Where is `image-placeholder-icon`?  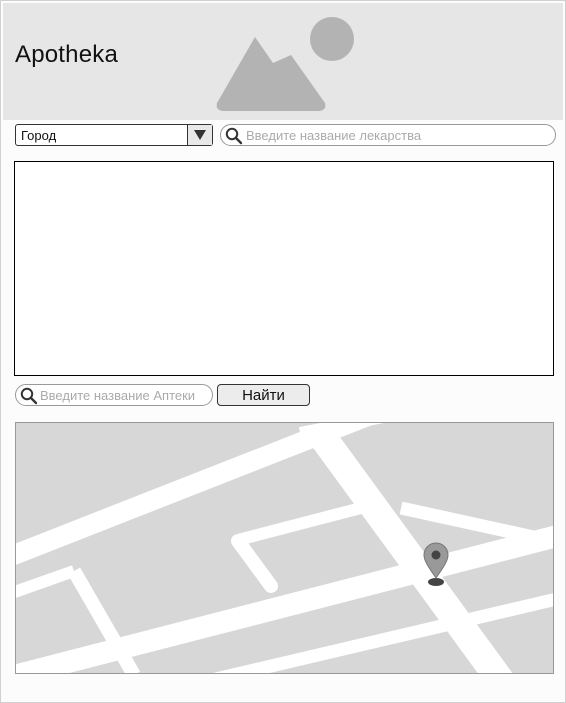 image-placeholder-icon is located at coordinates (285, 64).